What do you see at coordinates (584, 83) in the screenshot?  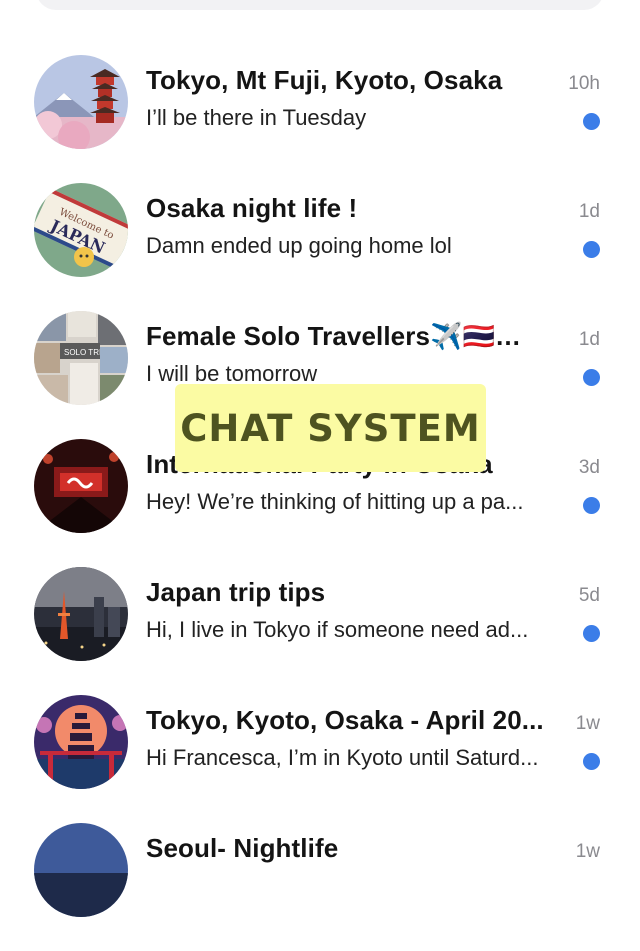 I see `chat-time: 10h` at bounding box center [584, 83].